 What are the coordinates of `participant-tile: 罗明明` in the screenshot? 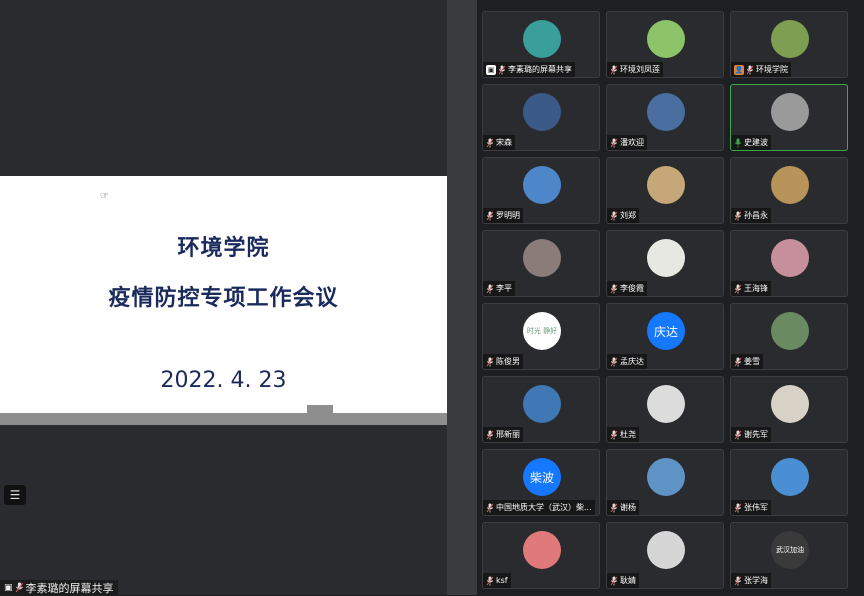 It's located at (541, 190).